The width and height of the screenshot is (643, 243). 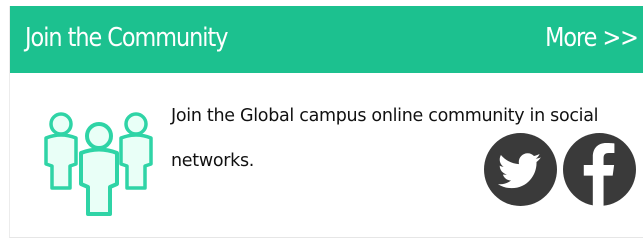 I want to click on widget-title: Join the Community, so click(x=126, y=38).